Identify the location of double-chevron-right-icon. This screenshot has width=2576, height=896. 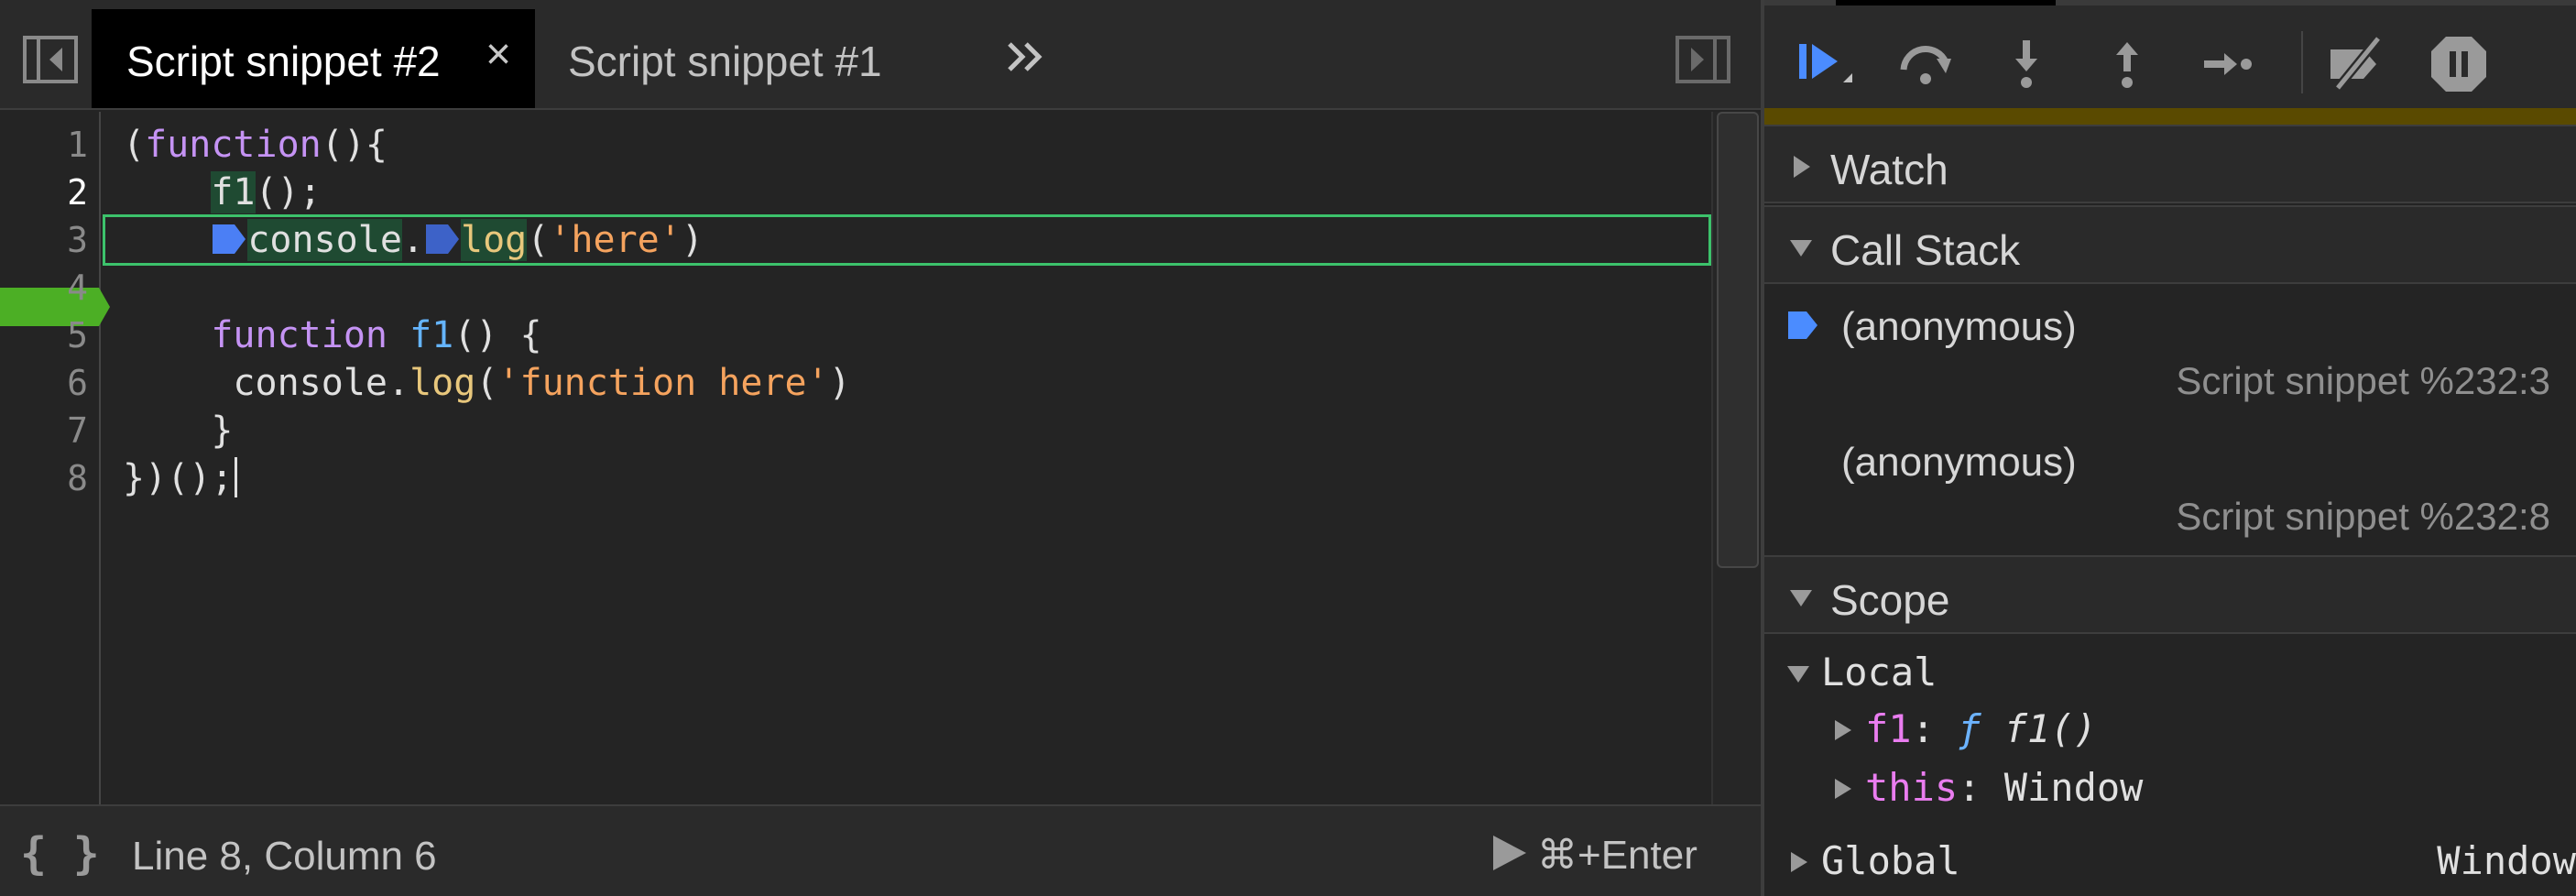
(1027, 56).